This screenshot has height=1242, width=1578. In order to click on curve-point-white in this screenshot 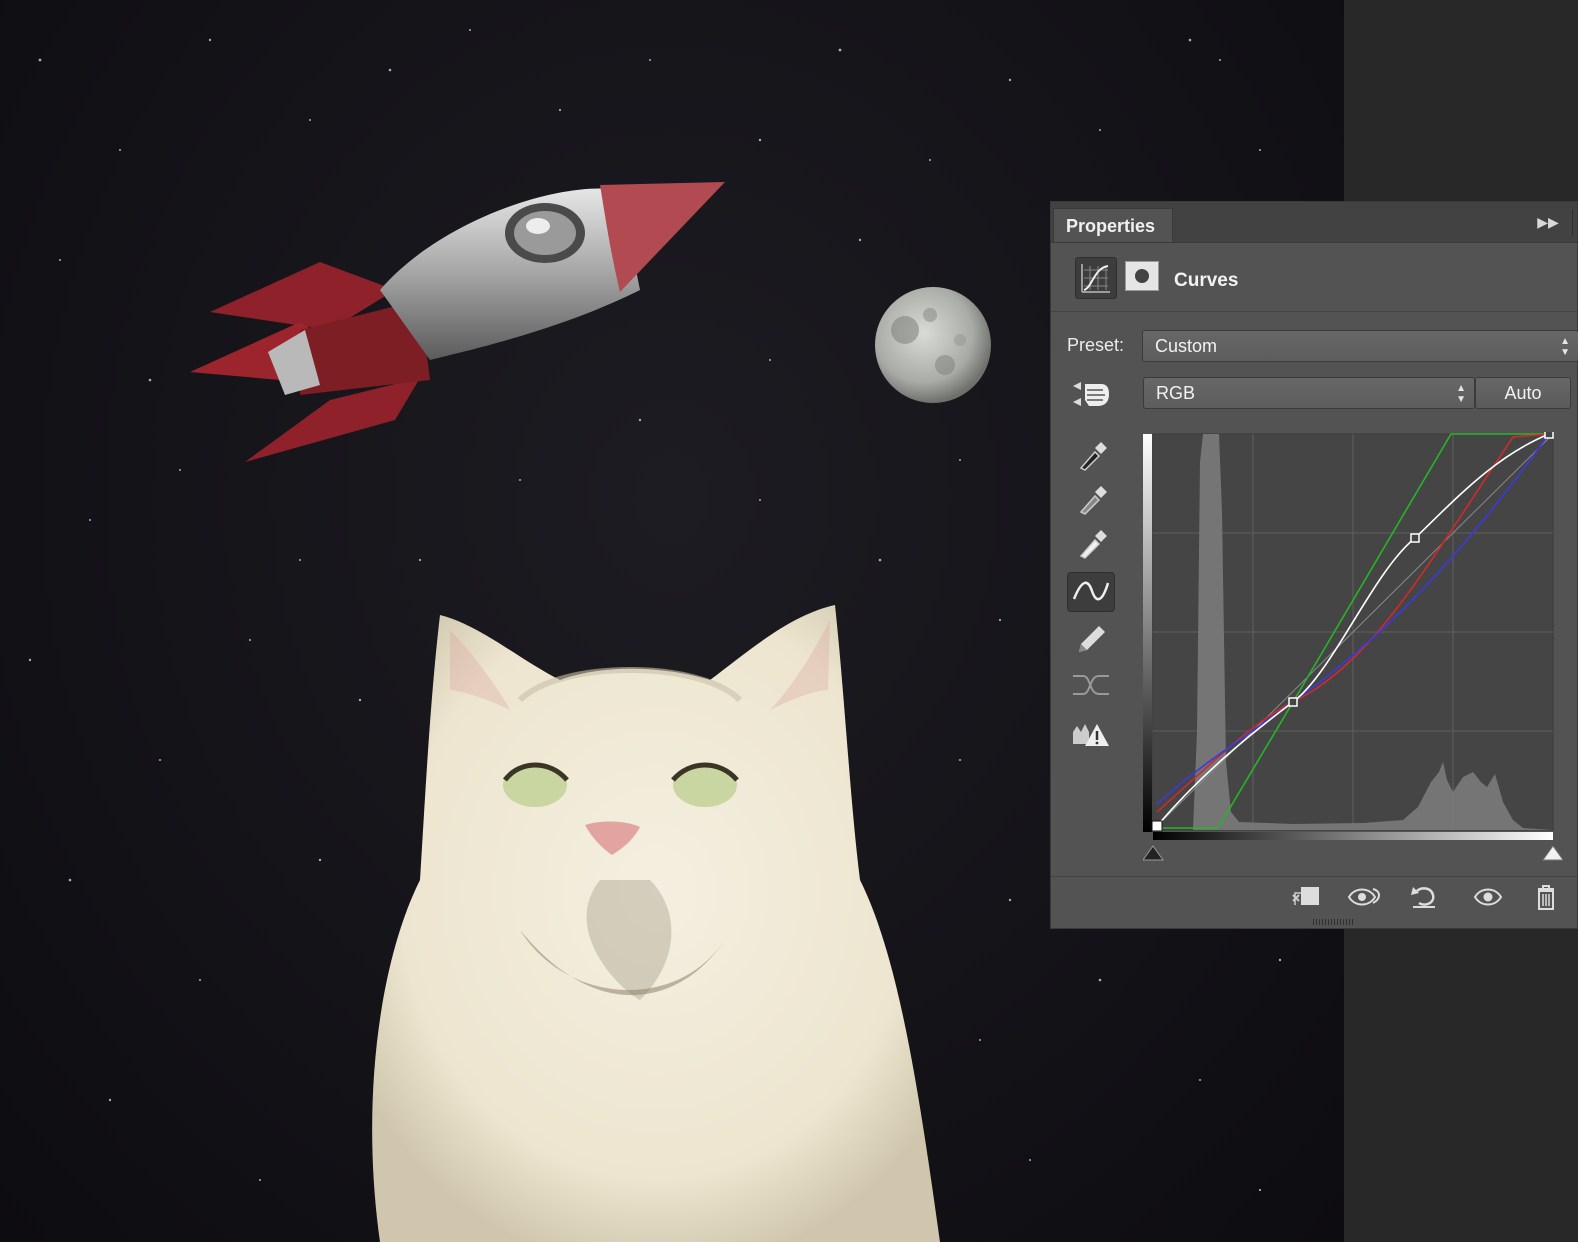, I will do `click(1549, 435)`.